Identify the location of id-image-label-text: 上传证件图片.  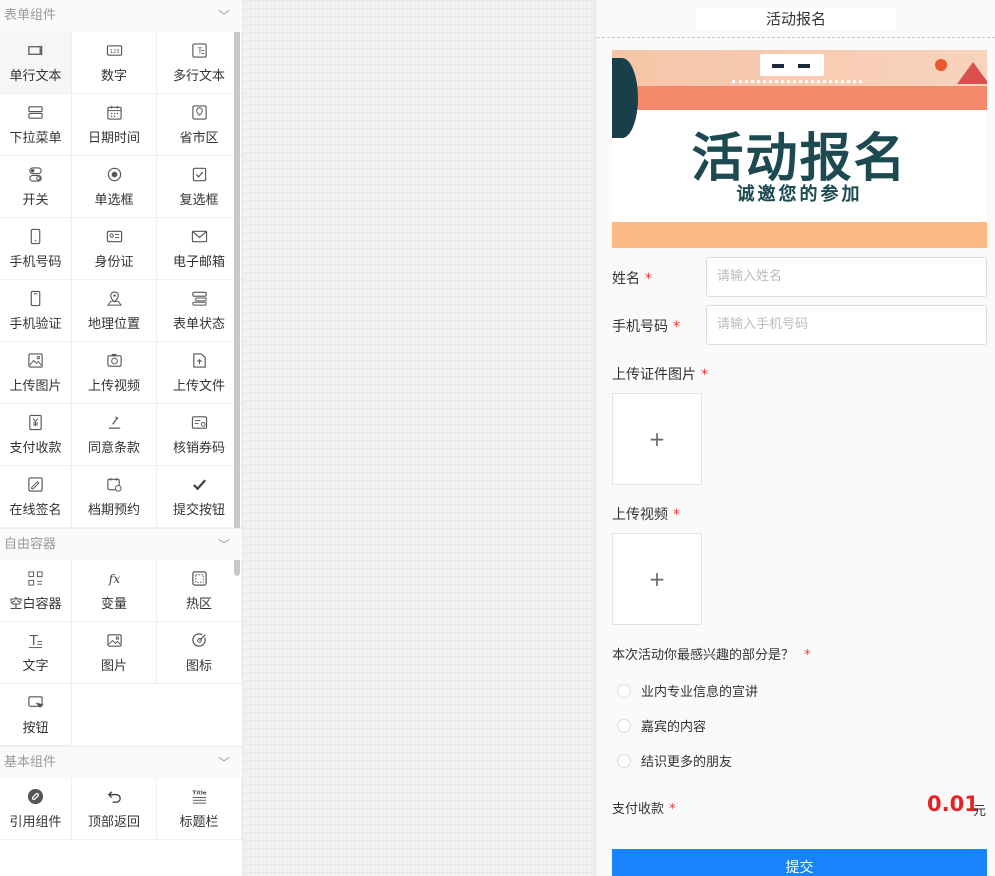
(654, 375).